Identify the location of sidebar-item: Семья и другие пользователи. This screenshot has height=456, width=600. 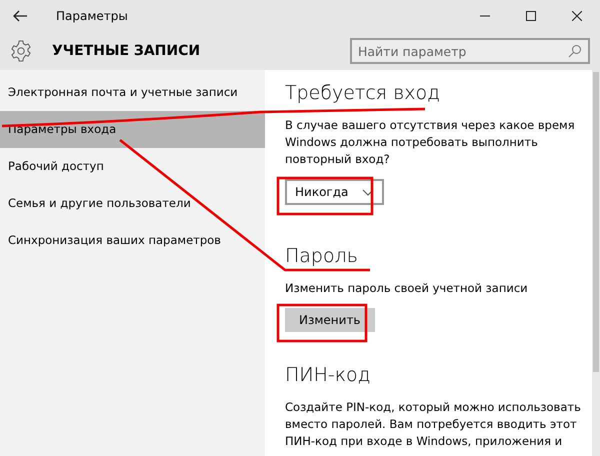
(132, 203).